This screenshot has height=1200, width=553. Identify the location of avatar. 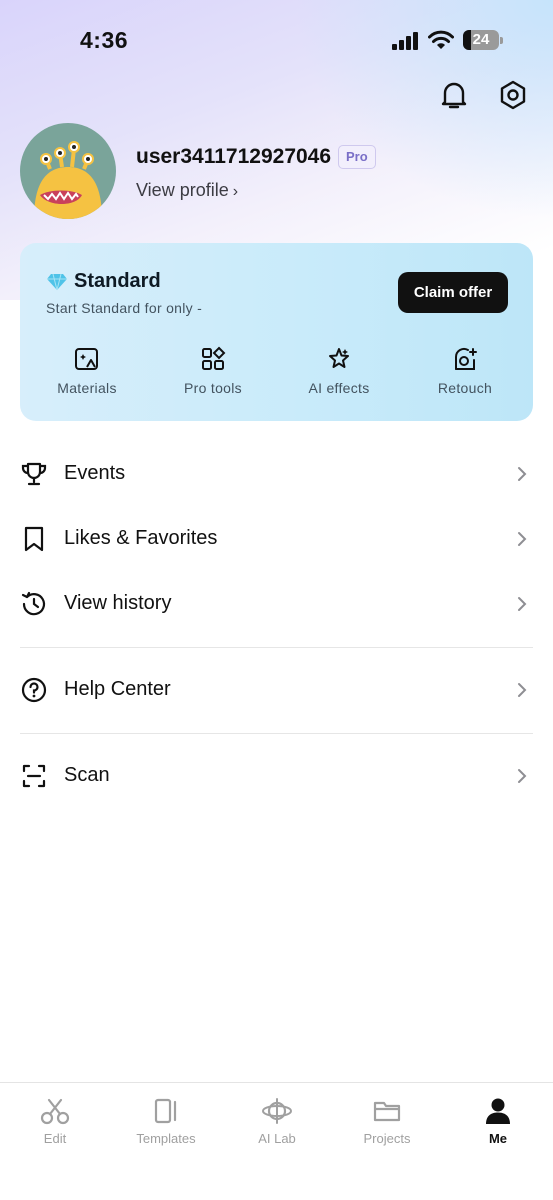
(68, 171).